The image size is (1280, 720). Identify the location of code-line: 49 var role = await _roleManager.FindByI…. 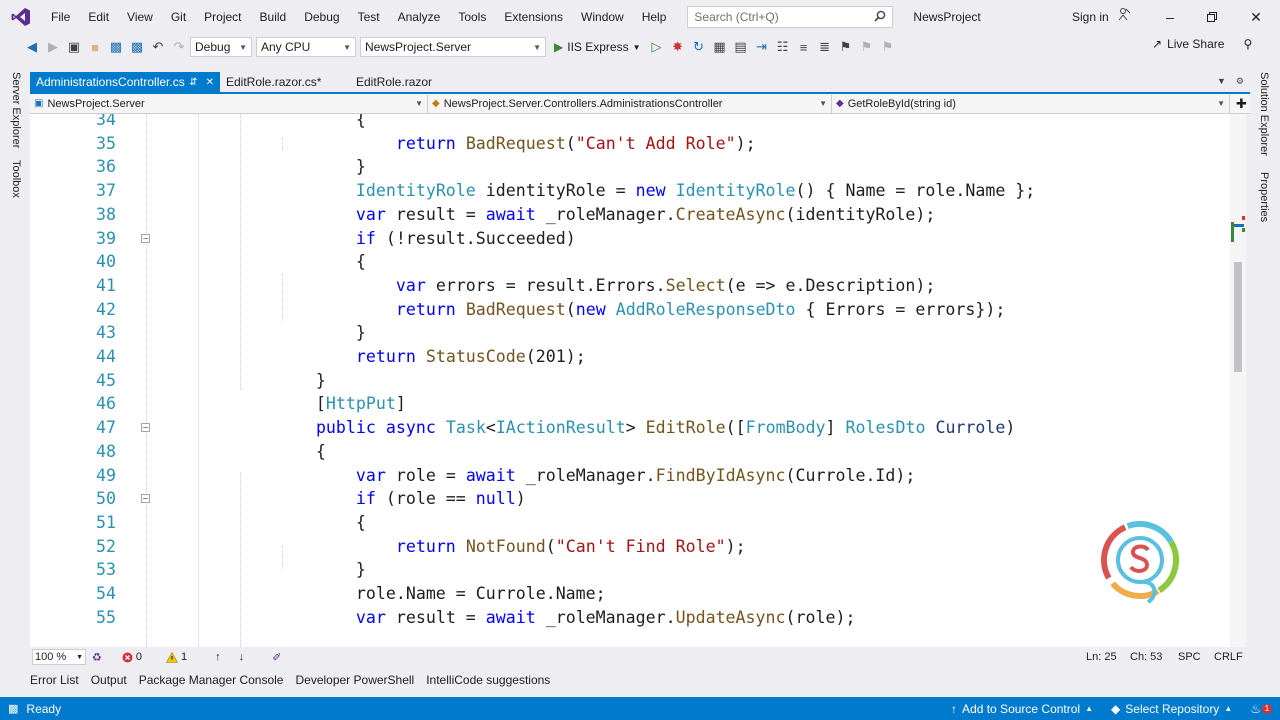
(630, 476).